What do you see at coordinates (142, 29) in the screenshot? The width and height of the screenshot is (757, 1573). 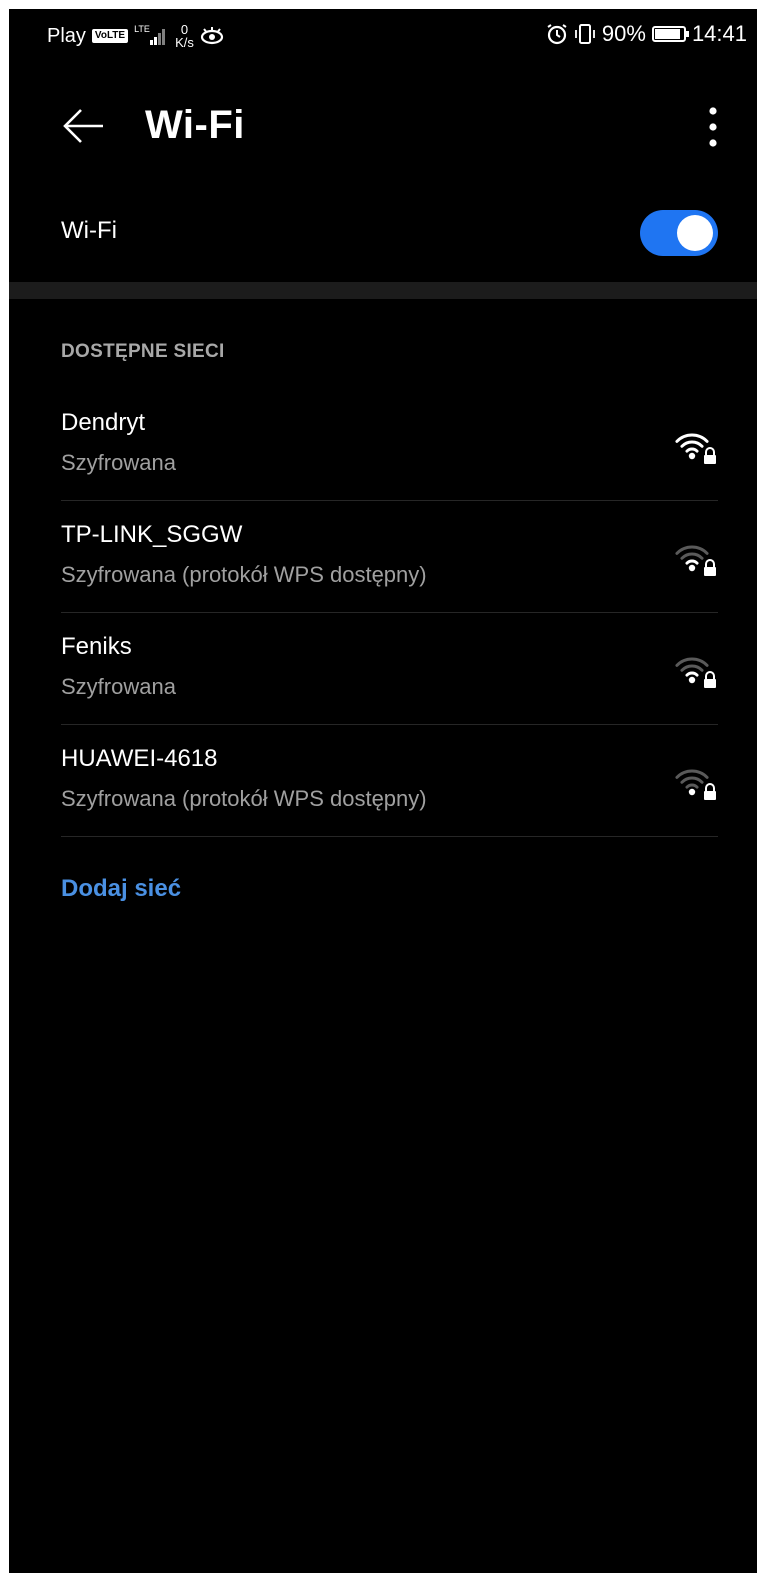 I see `lte-label: LTE` at bounding box center [142, 29].